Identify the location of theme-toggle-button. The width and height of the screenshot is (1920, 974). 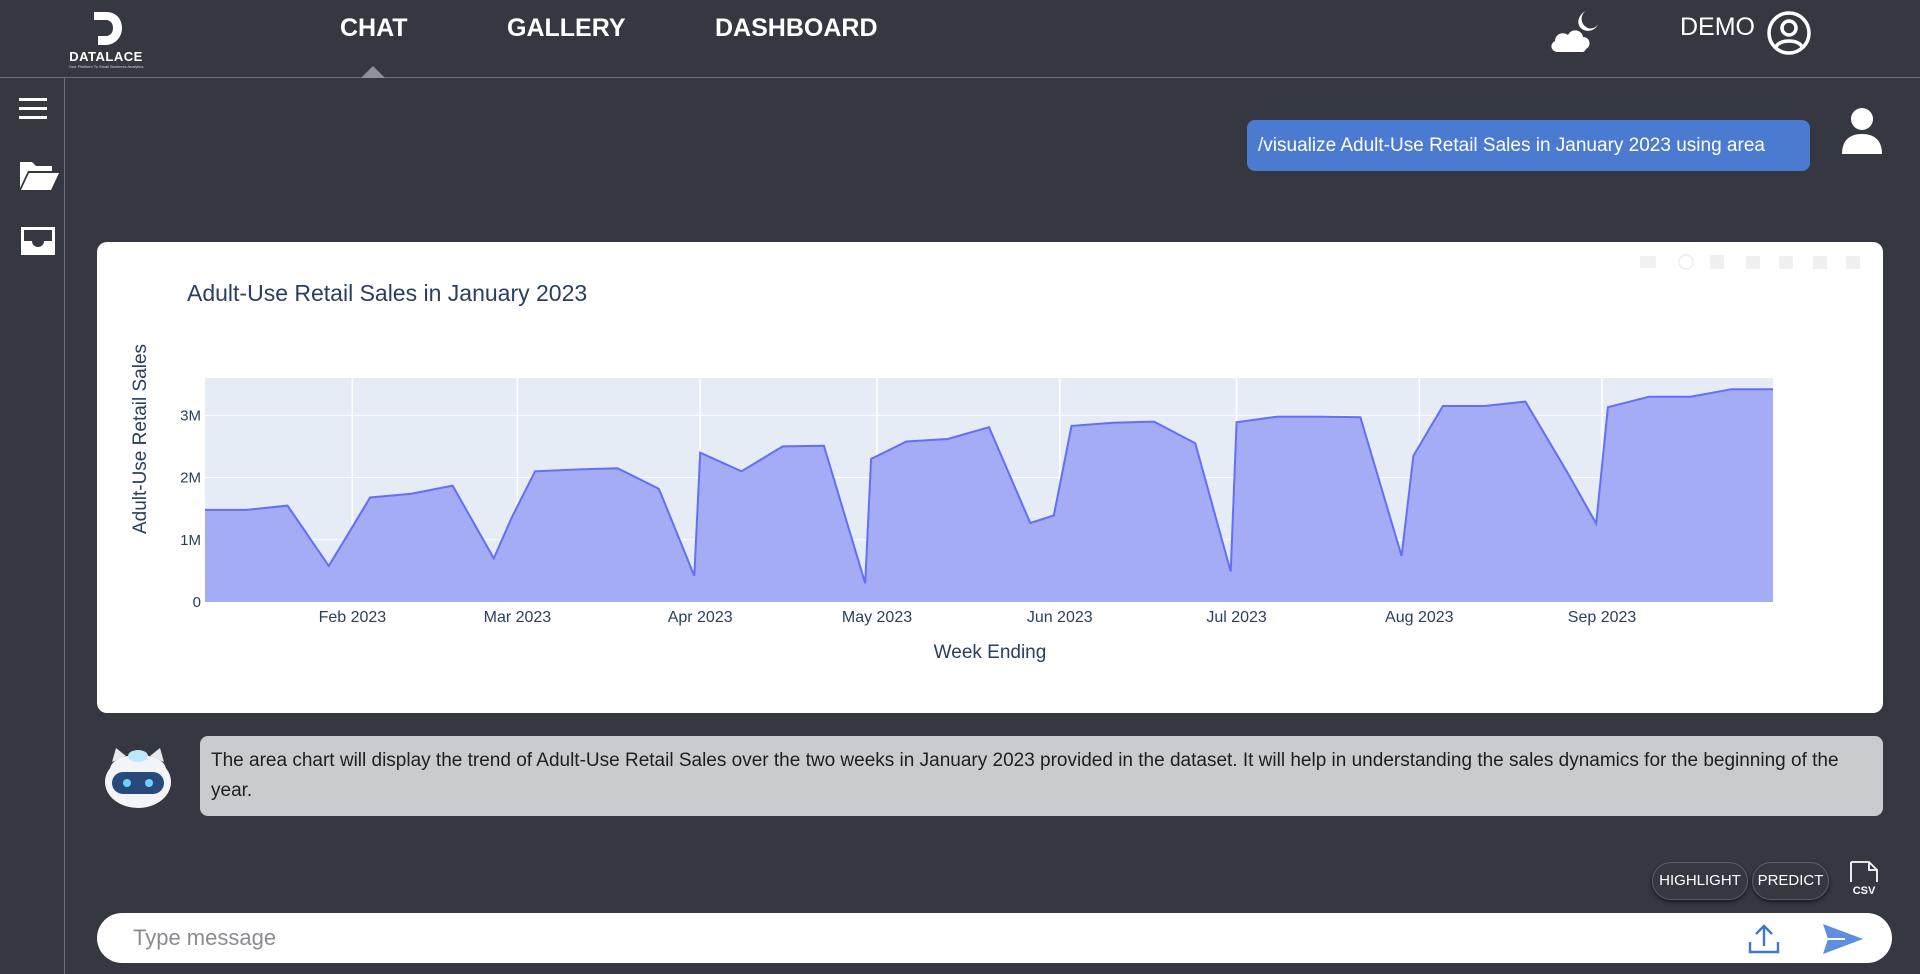
(1574, 33).